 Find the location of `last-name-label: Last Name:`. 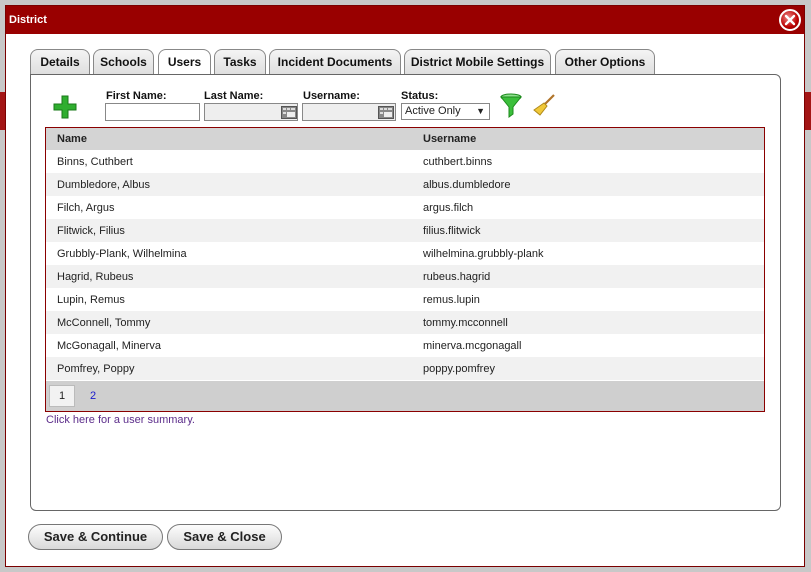

last-name-label: Last Name: is located at coordinates (234, 96).